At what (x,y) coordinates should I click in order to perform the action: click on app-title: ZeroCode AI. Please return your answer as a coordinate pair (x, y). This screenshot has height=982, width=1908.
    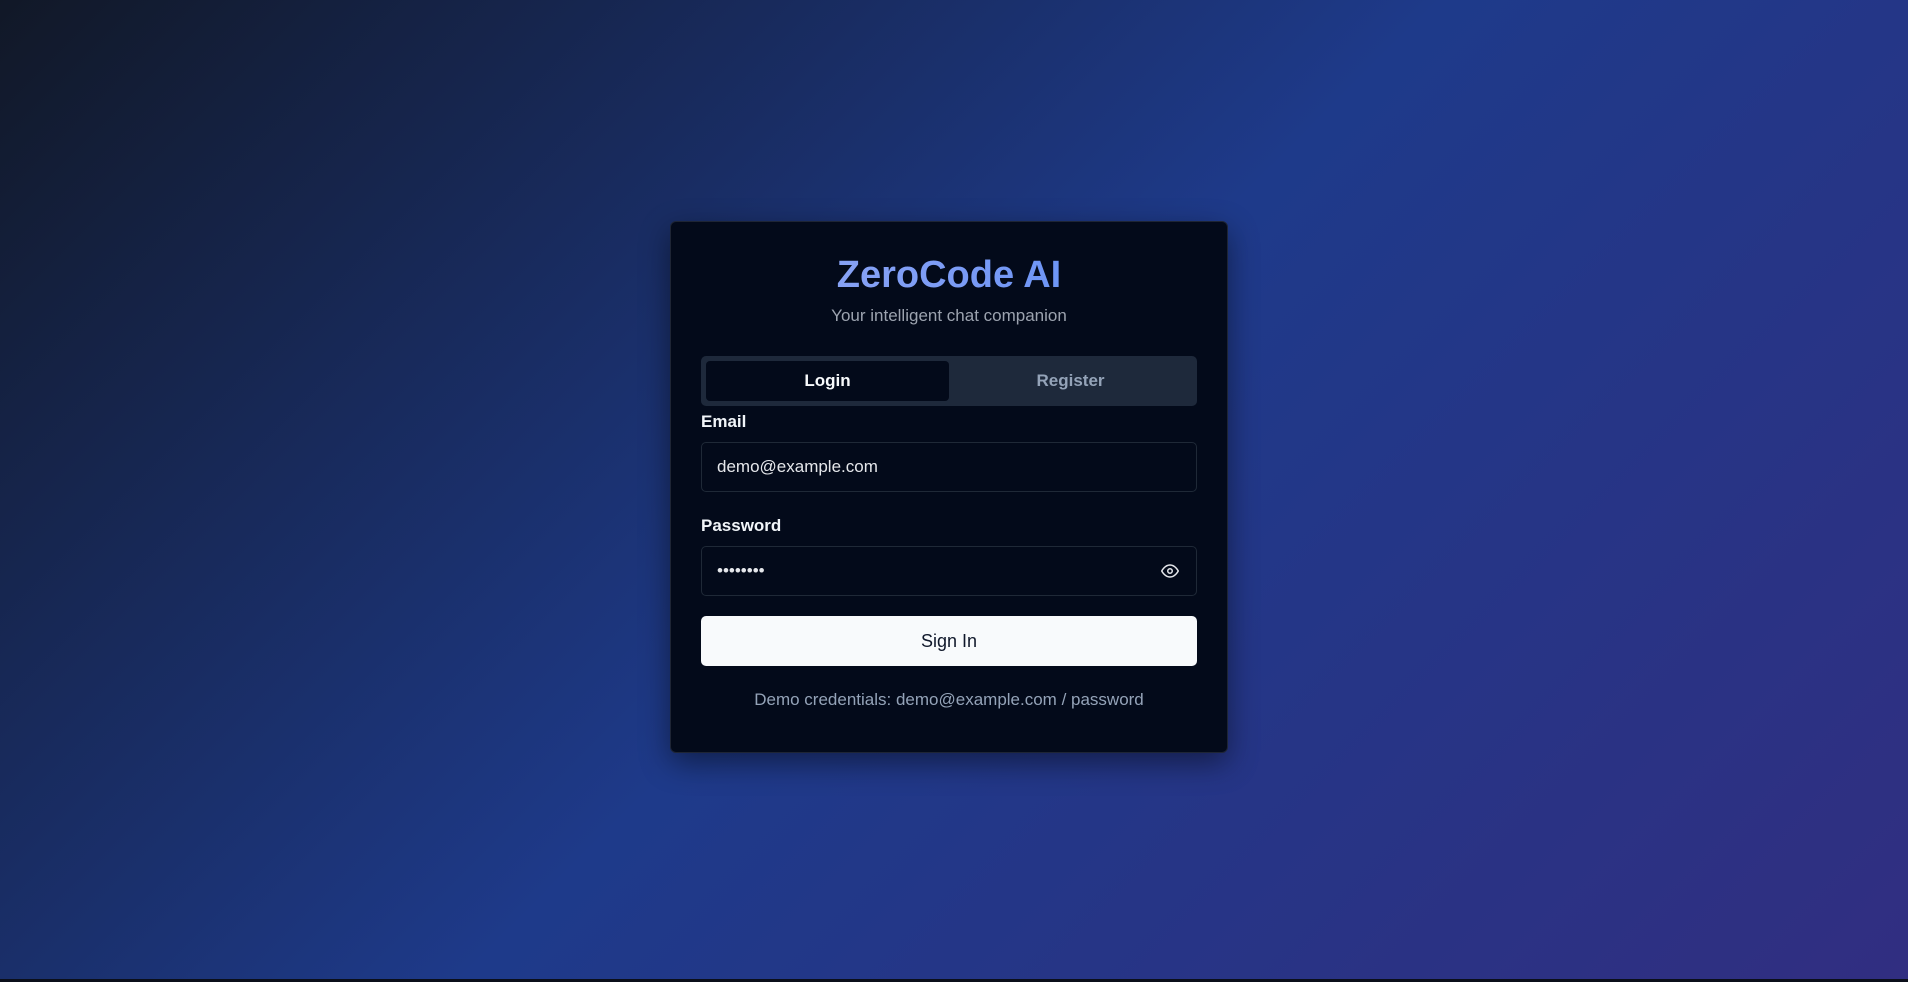
    Looking at the image, I should click on (949, 275).